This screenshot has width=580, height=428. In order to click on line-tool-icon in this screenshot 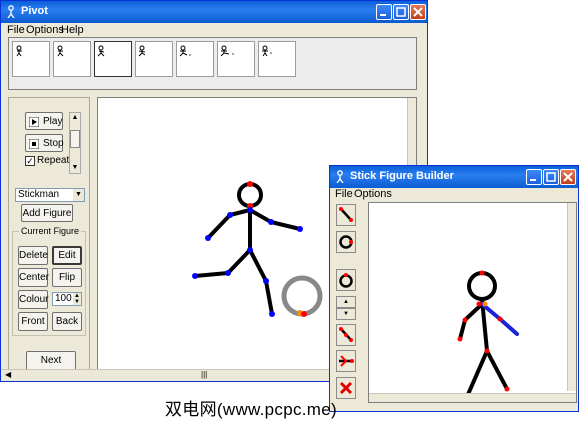, I will do `click(346, 214)`.